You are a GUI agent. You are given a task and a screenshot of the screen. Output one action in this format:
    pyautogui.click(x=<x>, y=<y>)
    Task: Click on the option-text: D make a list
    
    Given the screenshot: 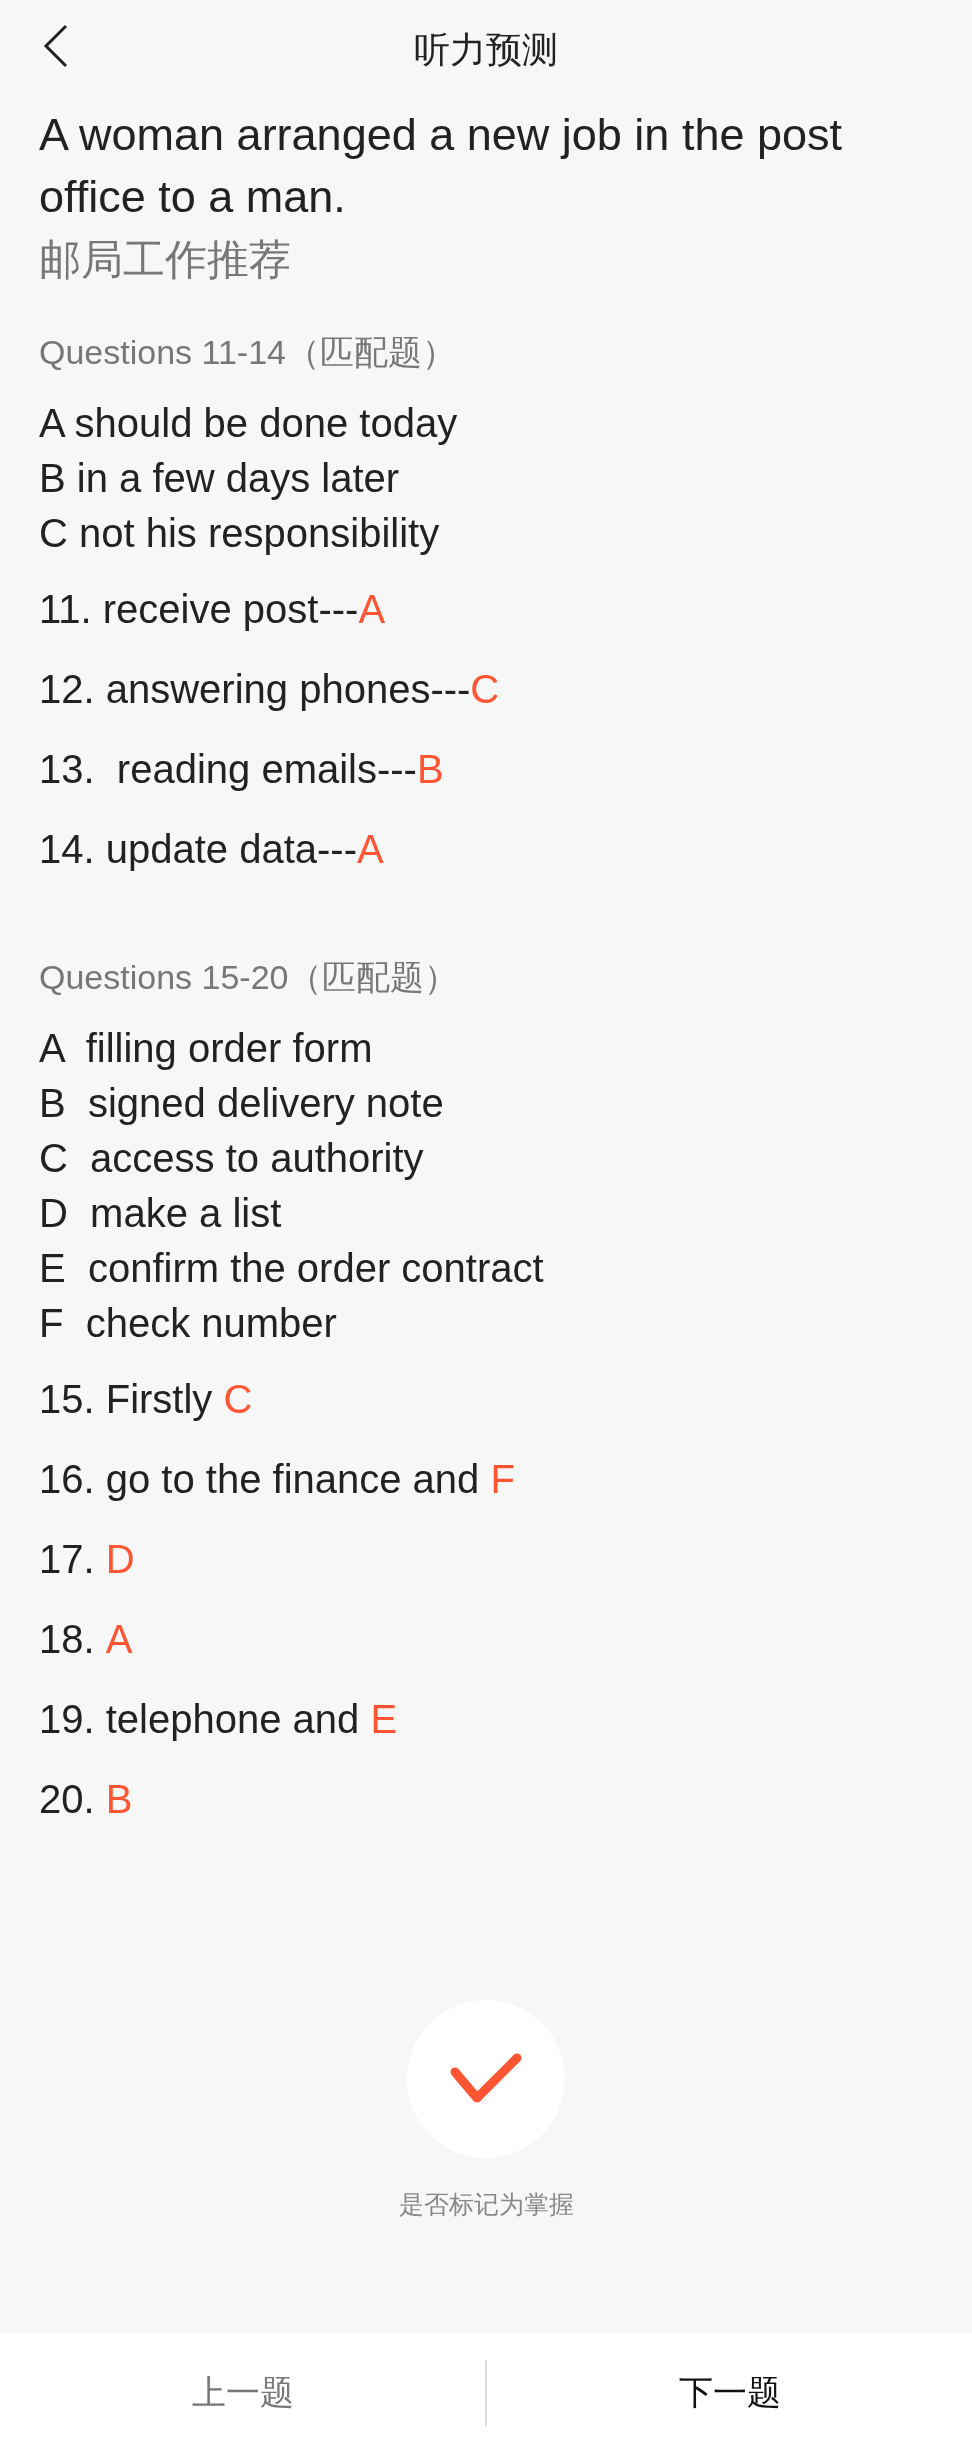 What is the action you would take?
    pyautogui.click(x=161, y=1213)
    